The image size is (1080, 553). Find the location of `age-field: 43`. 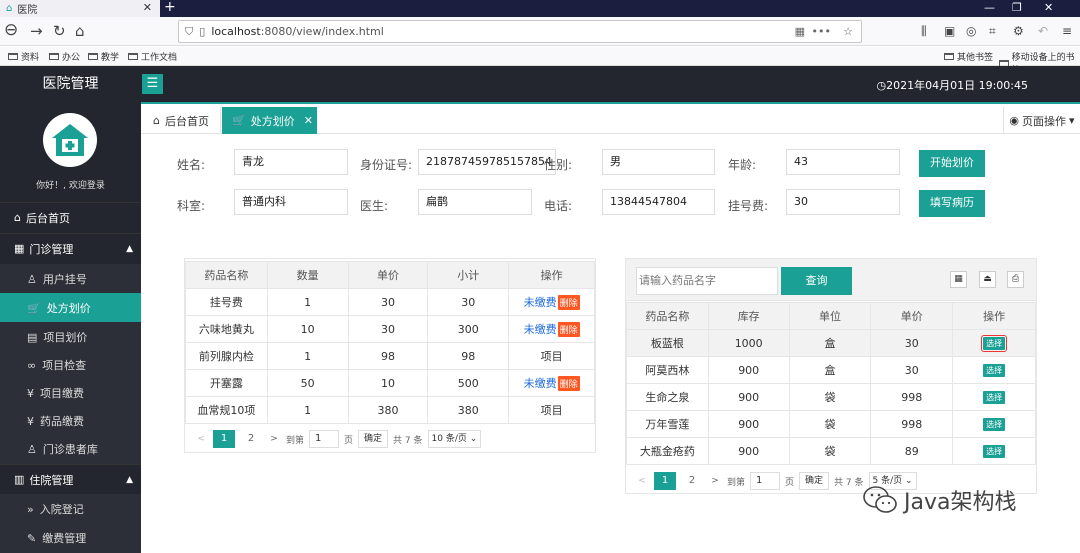

age-field: 43 is located at coordinates (843, 162).